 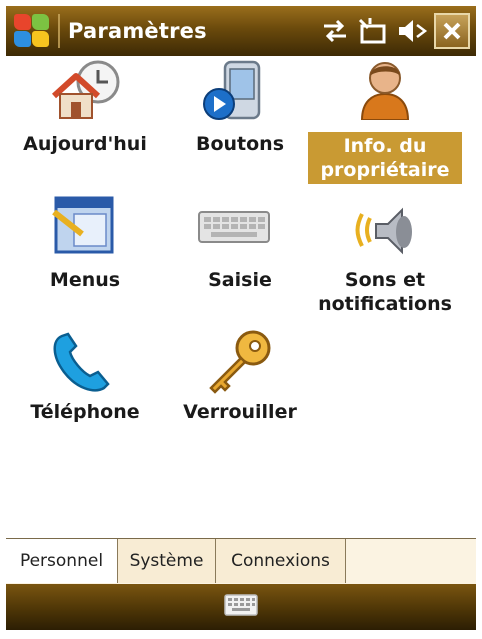 I want to click on tile-label-line: propriétaire, so click(x=385, y=170).